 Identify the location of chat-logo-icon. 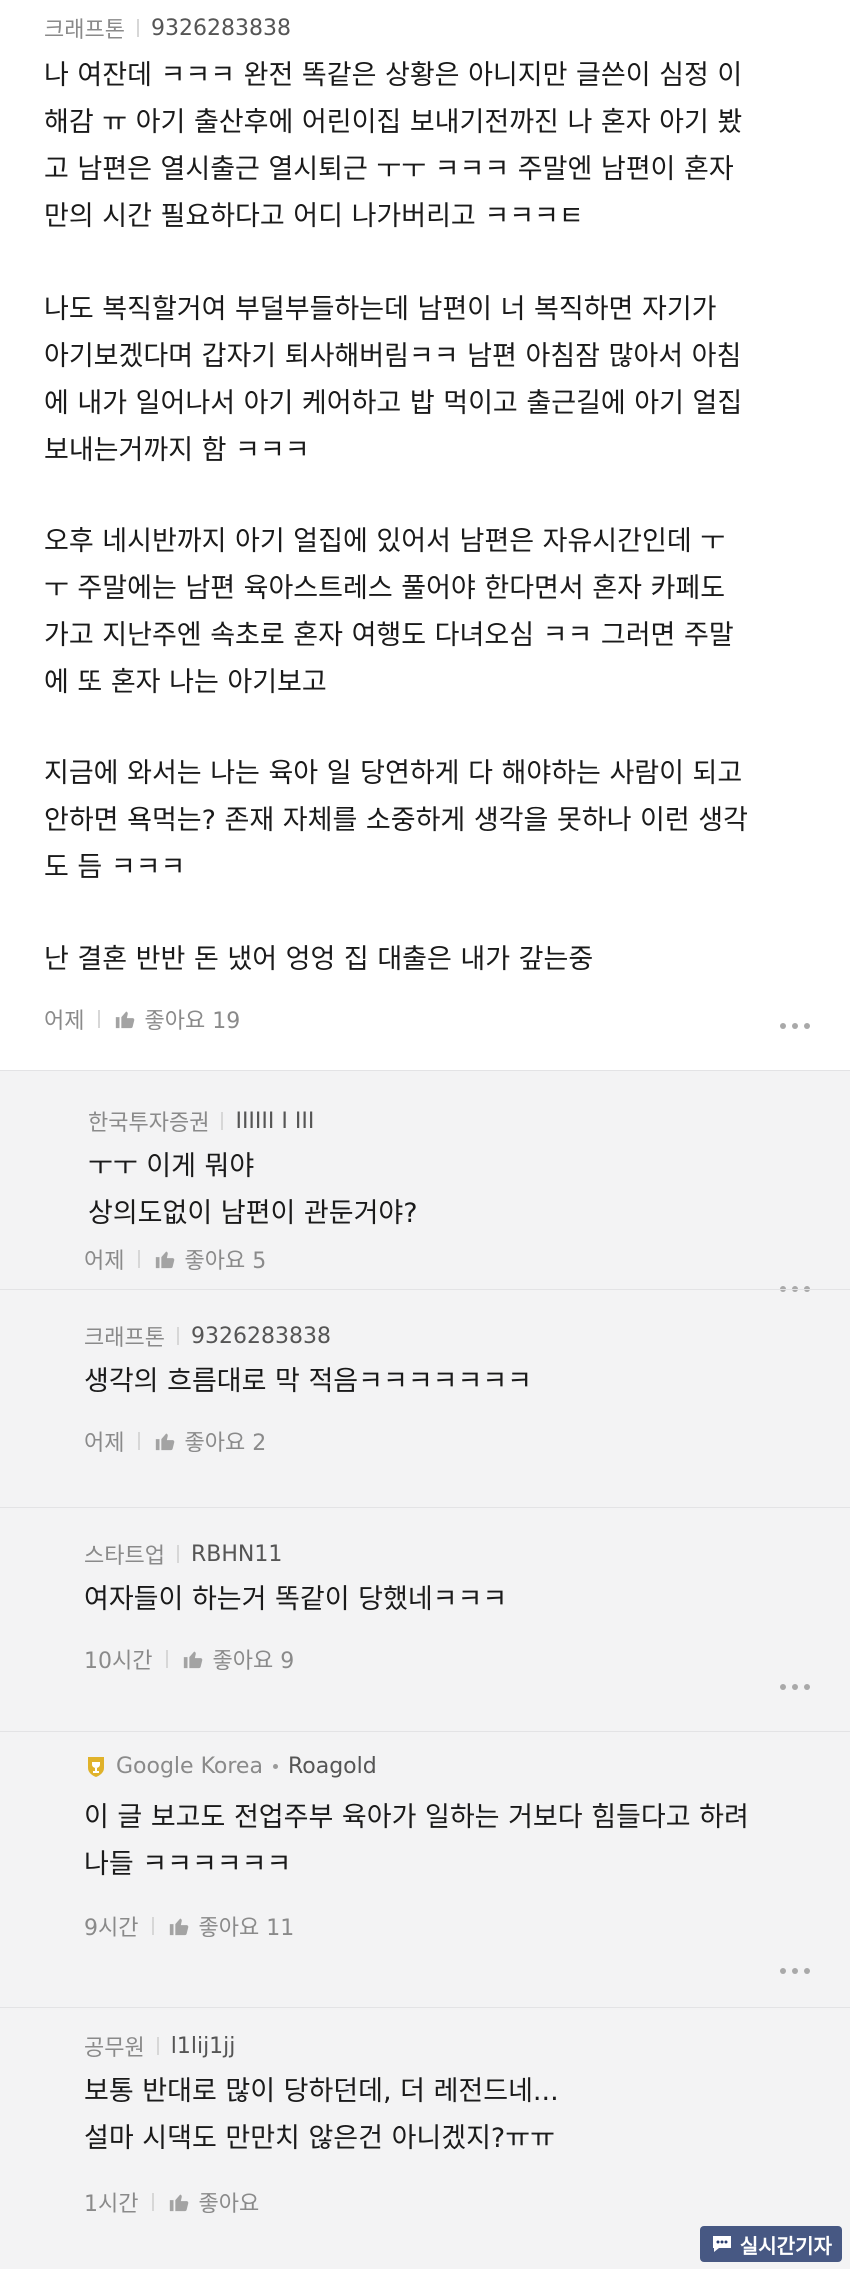
(722, 2244).